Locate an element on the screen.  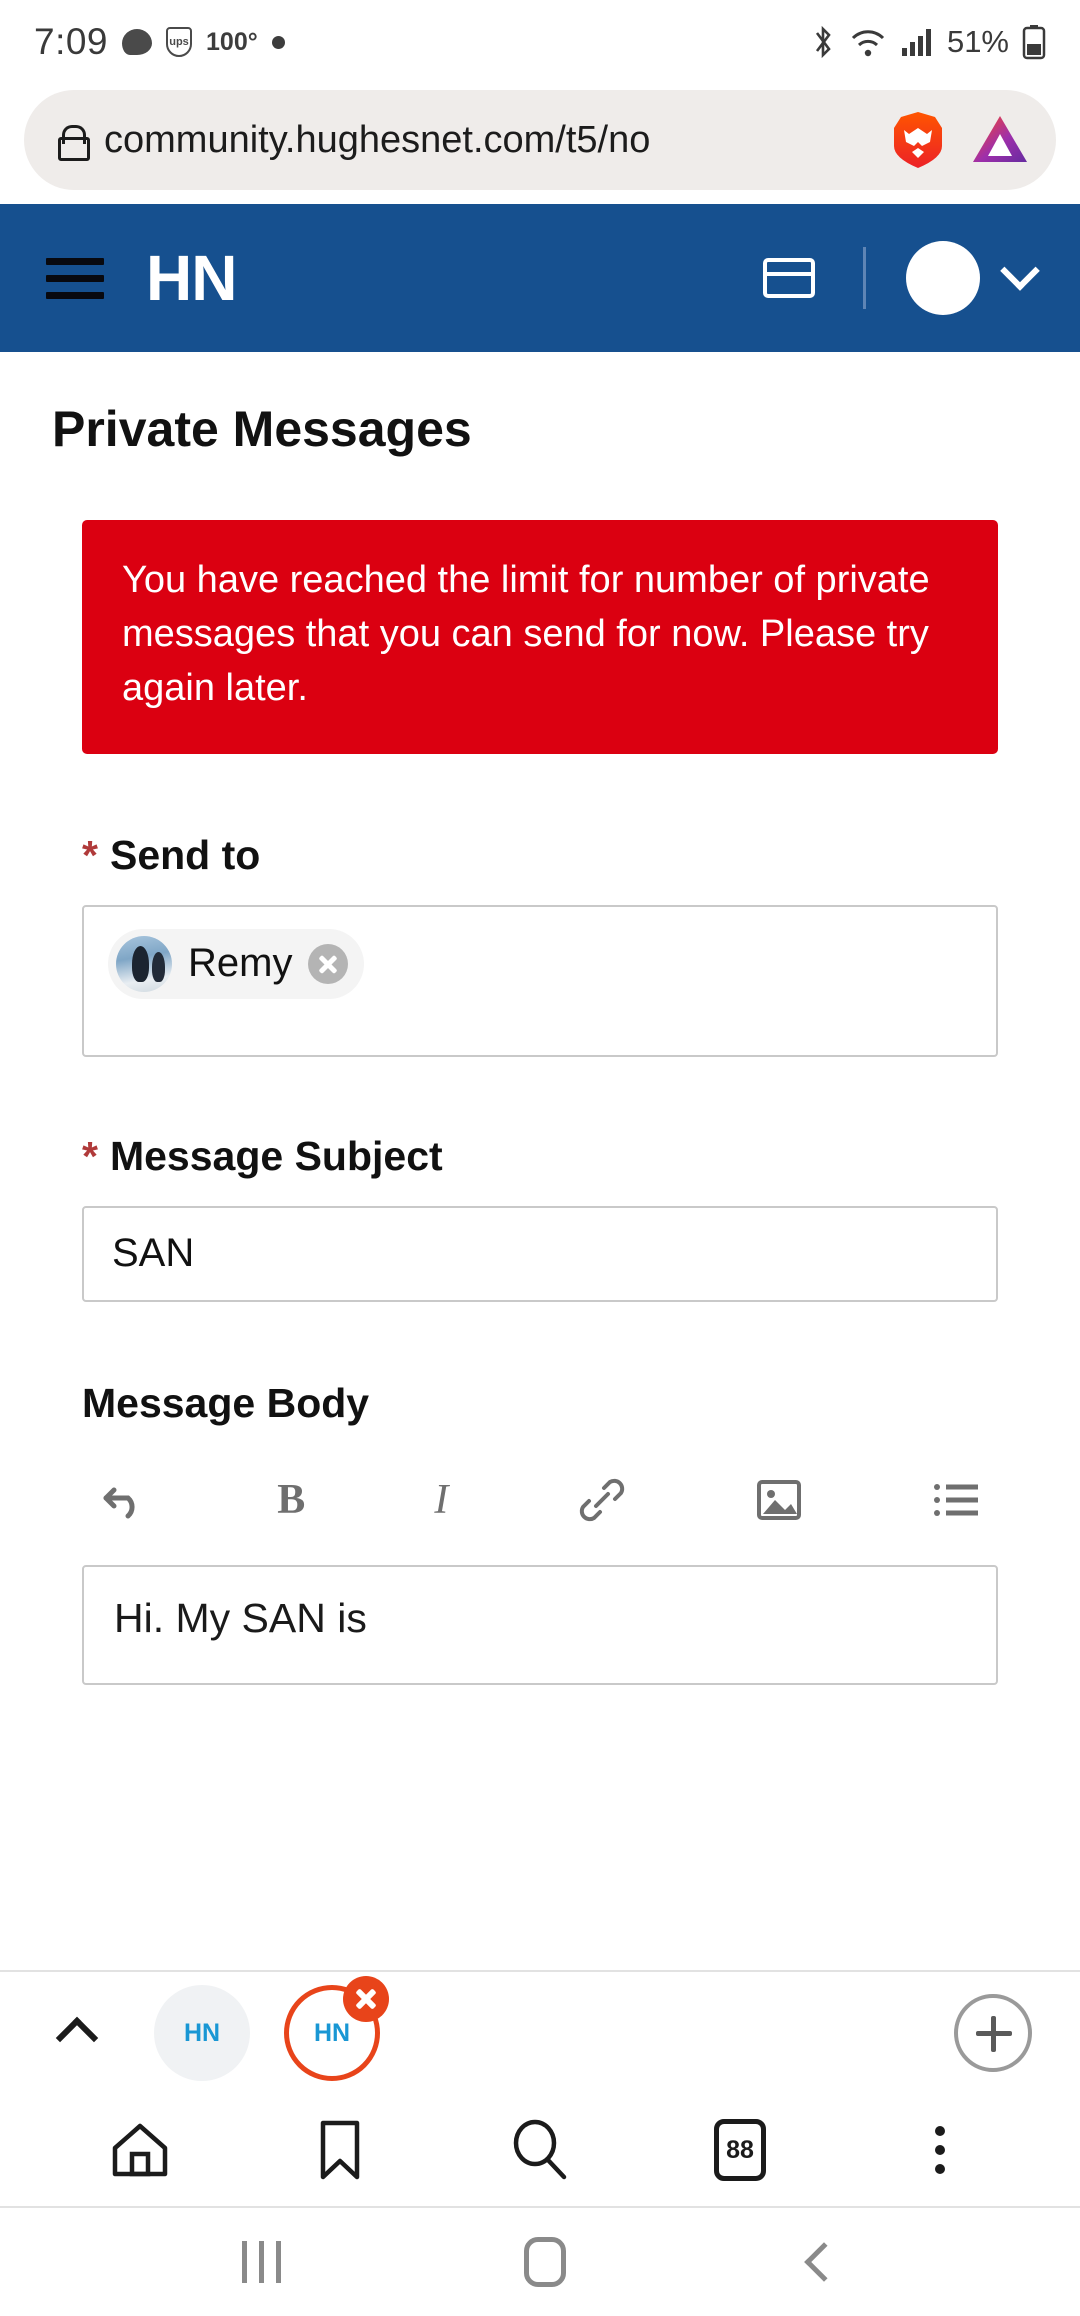
message-body-label: Message Body is located at coordinates (226, 1402).